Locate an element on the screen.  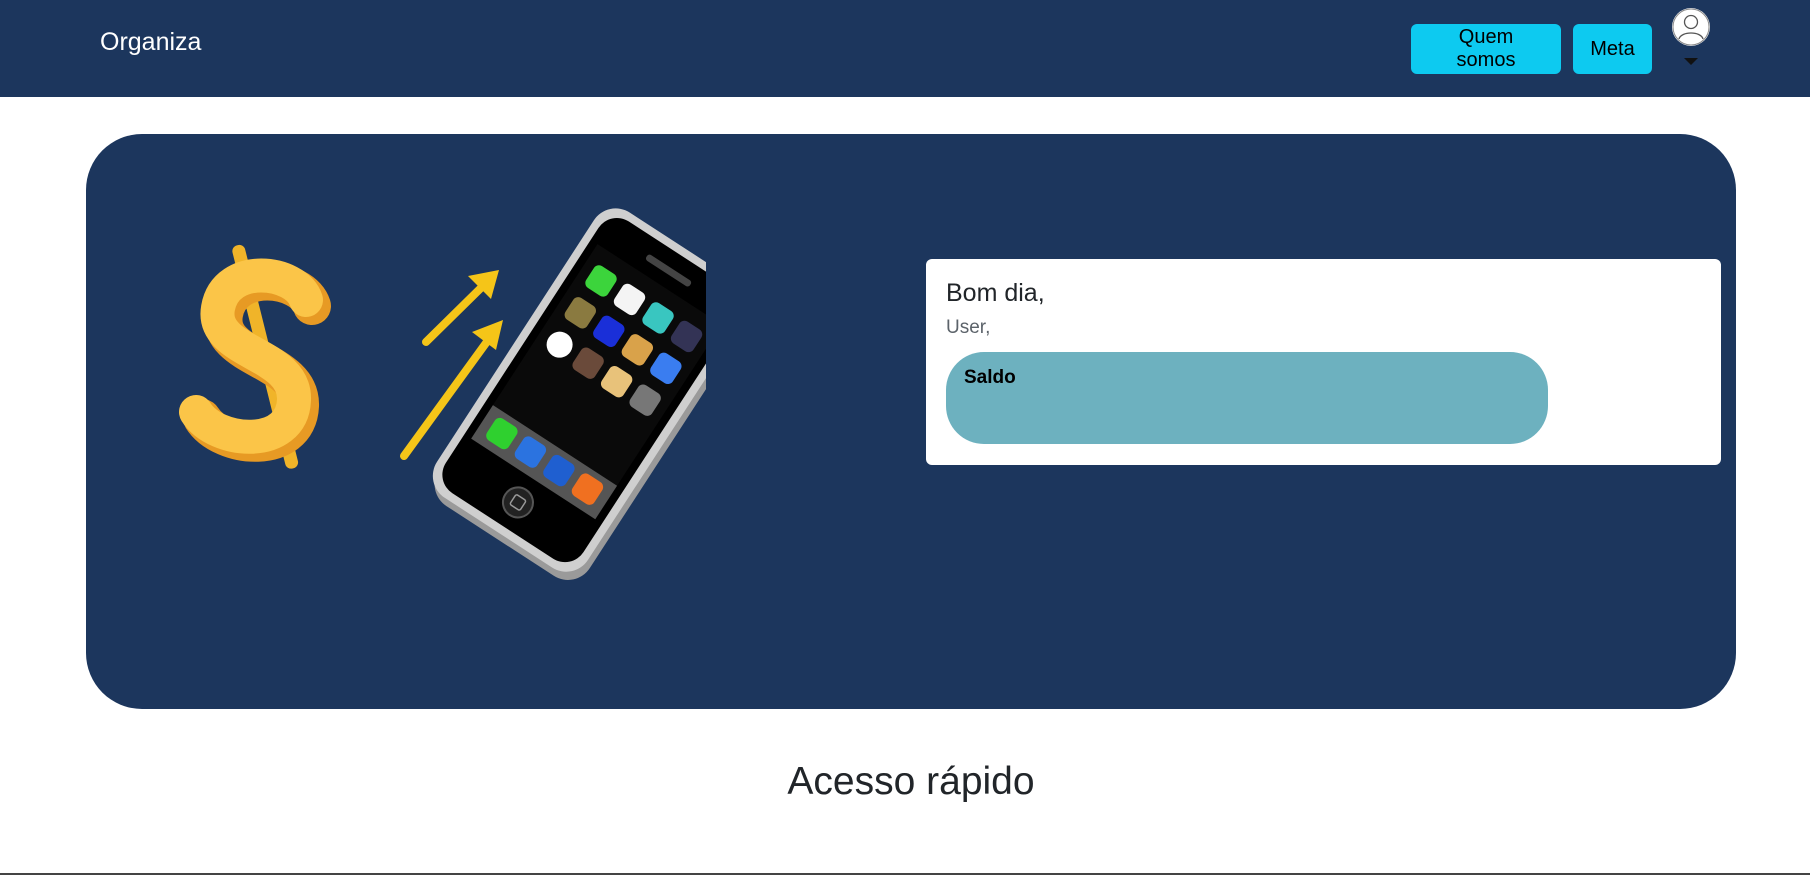
balance-label: Saldo is located at coordinates (990, 377).